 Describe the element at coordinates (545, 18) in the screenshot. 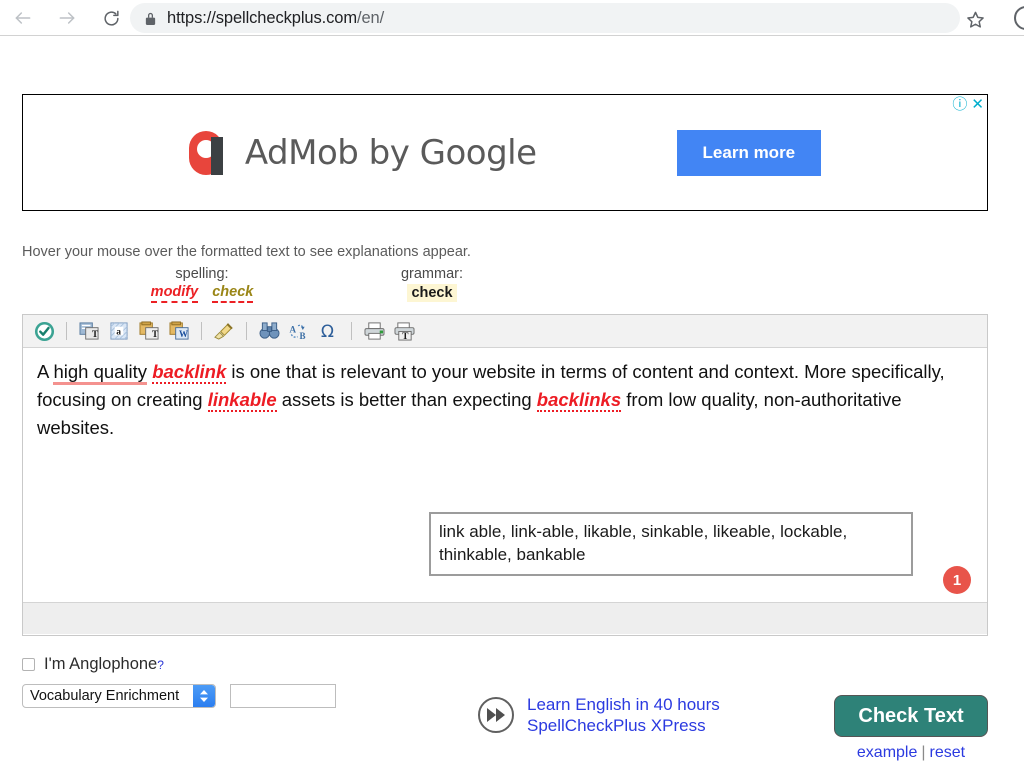

I see `address-bar: https://spellcheckplus.com/en/` at that location.